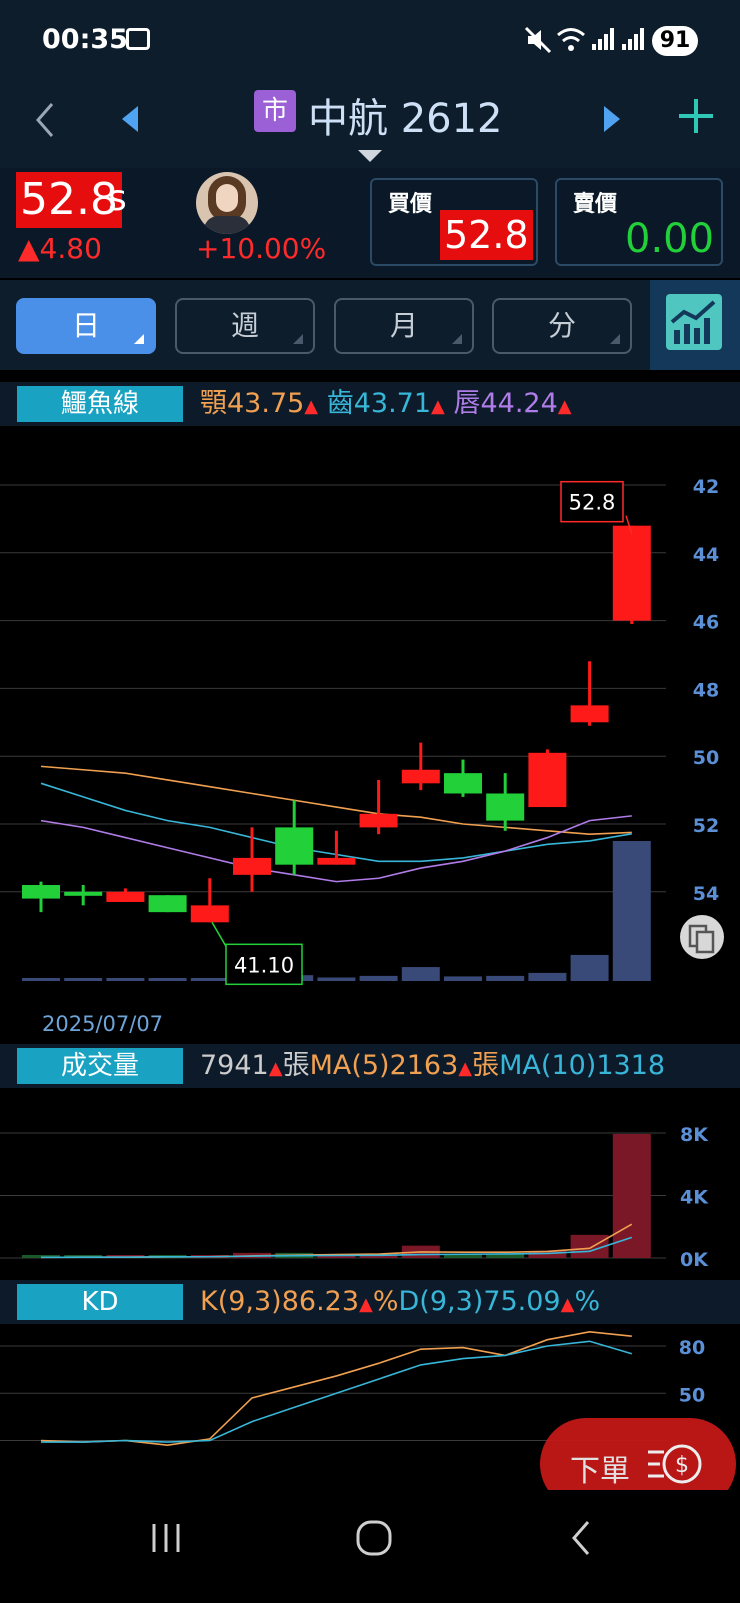 The width and height of the screenshot is (740, 1603). What do you see at coordinates (266, 403) in the screenshot?
I see `jaw-value: 43.75` at bounding box center [266, 403].